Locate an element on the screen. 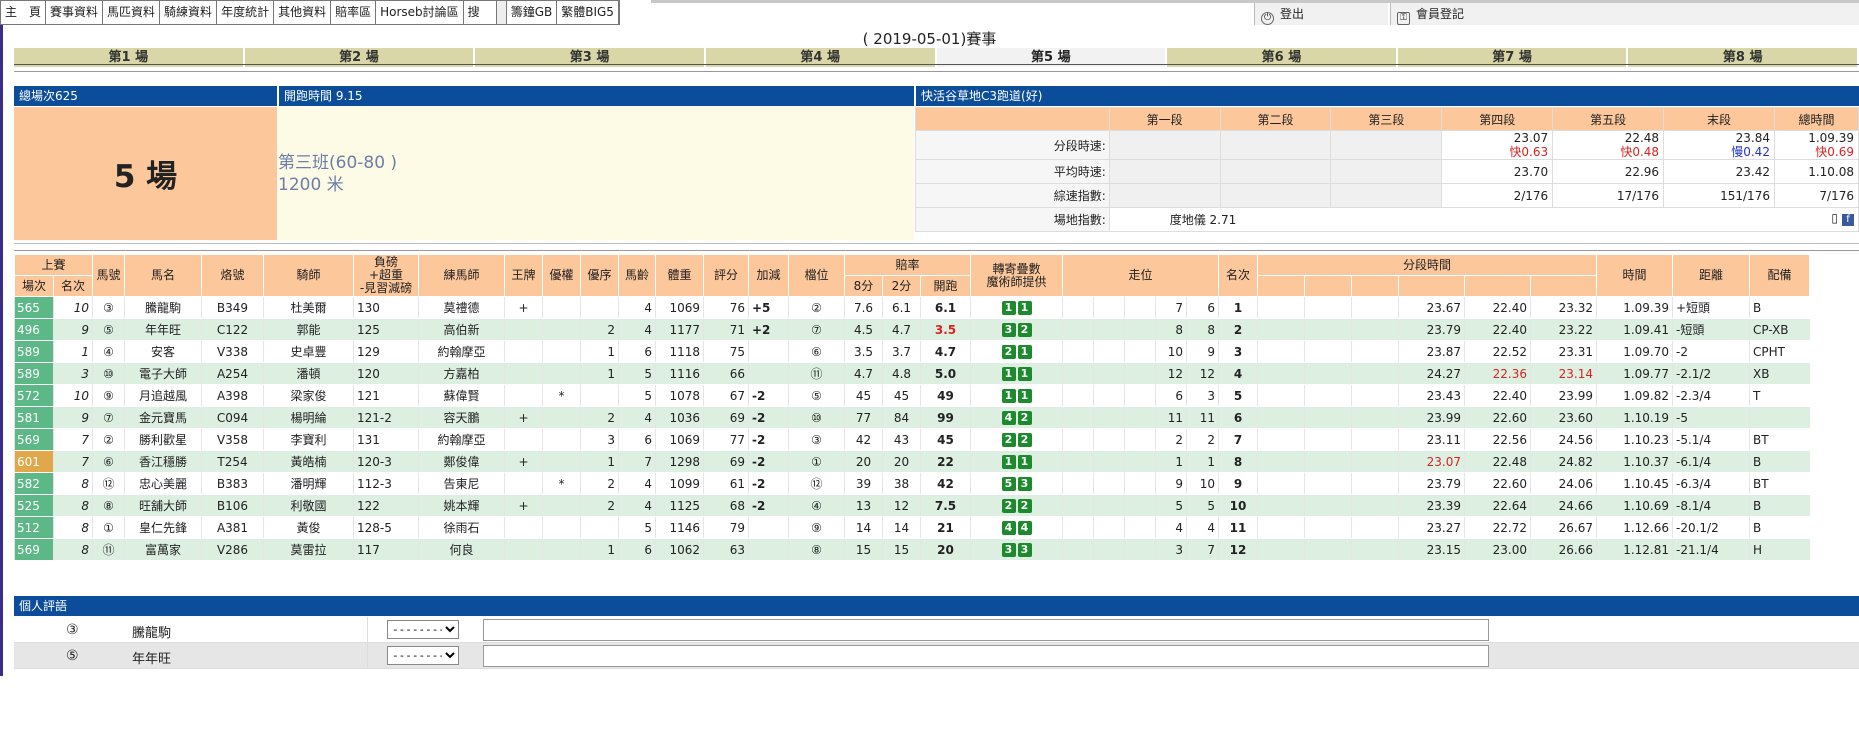 This screenshot has height=748, width=1859. brand-no: V286 is located at coordinates (232, 549).